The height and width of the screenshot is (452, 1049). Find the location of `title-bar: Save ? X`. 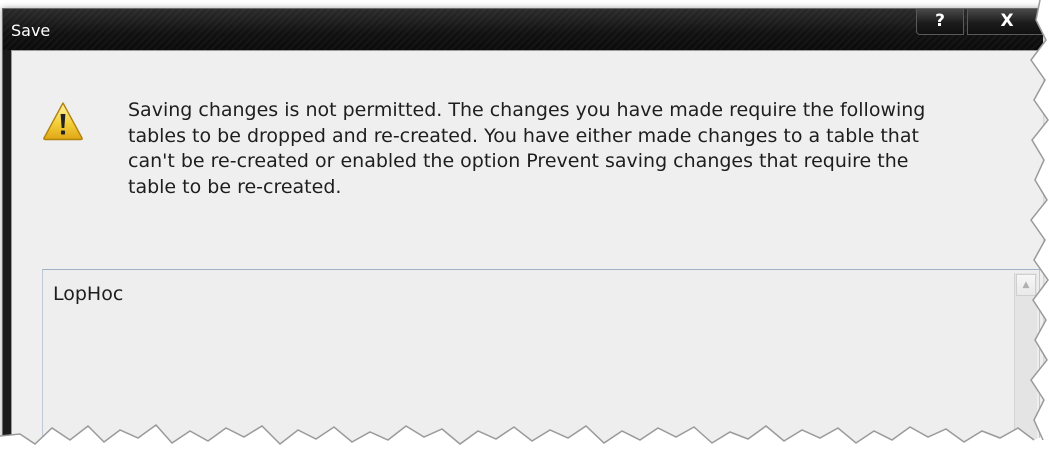

title-bar: Save ? X is located at coordinates (523, 29).